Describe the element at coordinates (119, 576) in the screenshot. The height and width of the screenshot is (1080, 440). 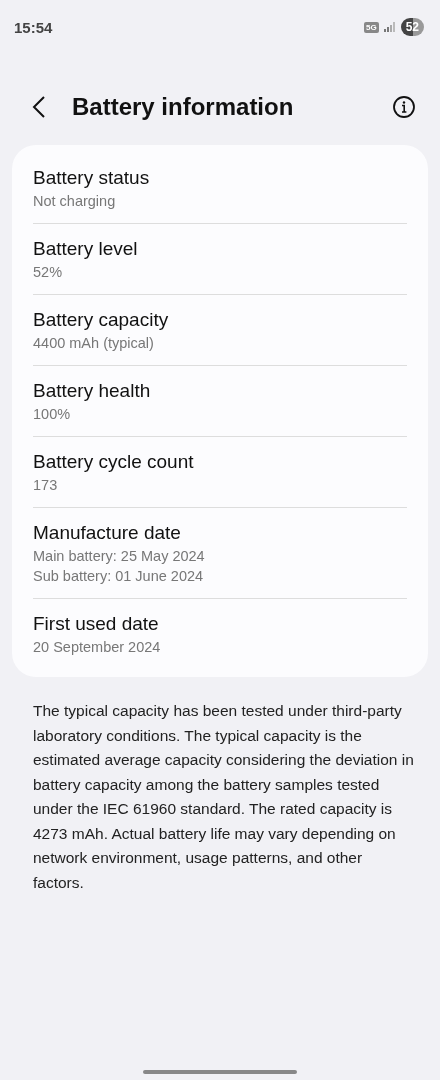
I see `item-value: Sub battery: 01 June 2024` at that location.